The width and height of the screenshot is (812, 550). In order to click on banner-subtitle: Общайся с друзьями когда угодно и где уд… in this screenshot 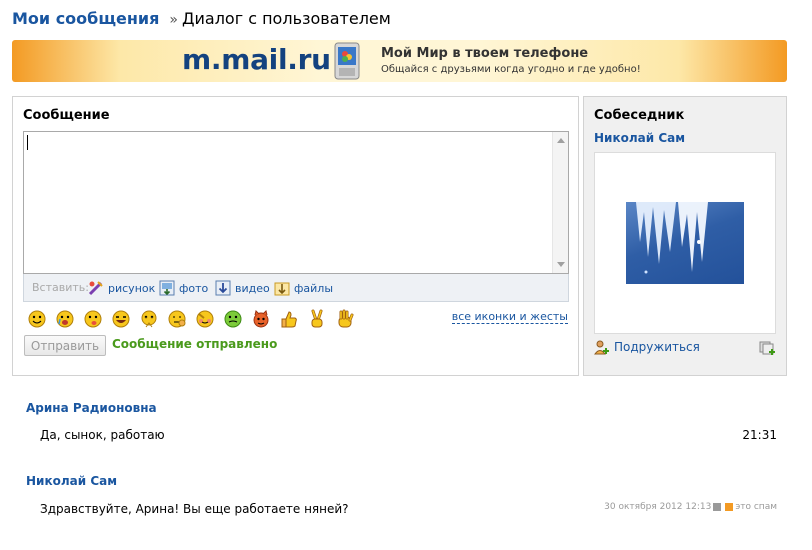, I will do `click(511, 69)`.